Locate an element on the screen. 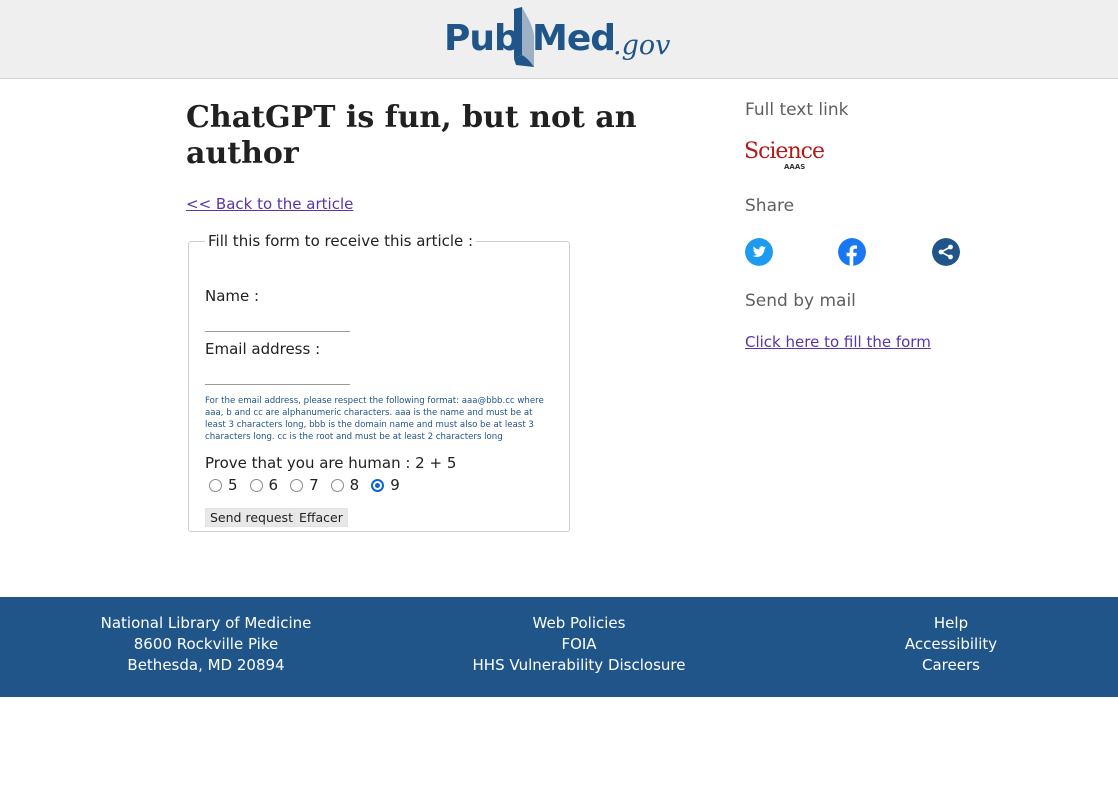  captcha-option-9: 9 is located at coordinates (385, 485).